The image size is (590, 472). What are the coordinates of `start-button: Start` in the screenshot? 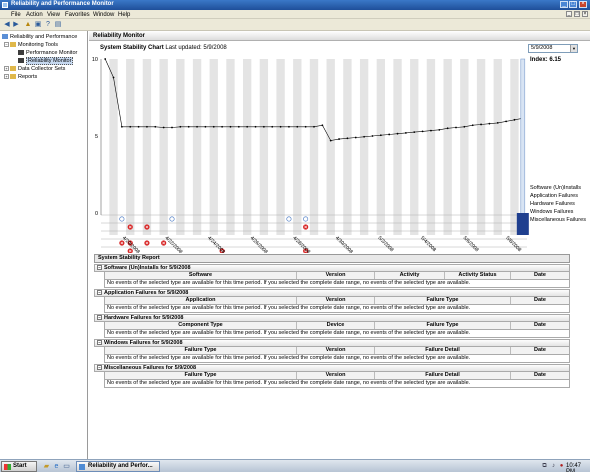 It's located at (19, 466).